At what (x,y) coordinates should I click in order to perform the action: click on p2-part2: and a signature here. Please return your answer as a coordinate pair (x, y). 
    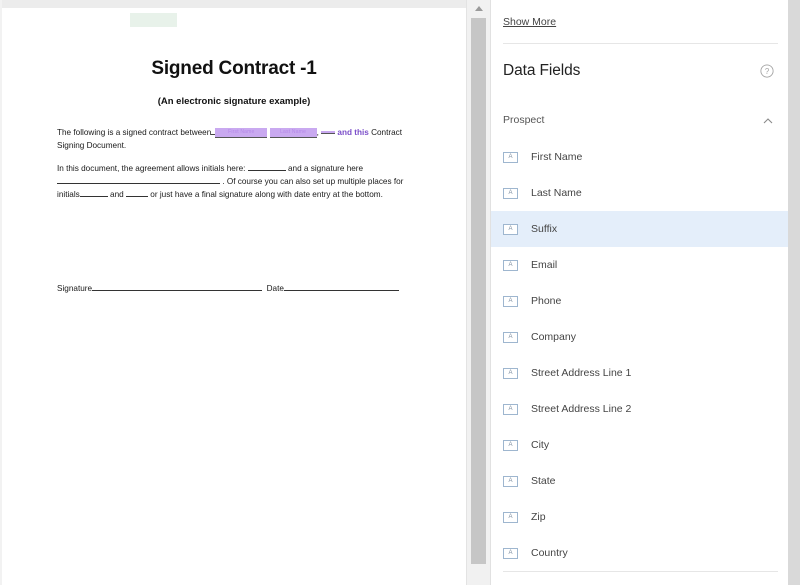
    Looking at the image, I should click on (325, 168).